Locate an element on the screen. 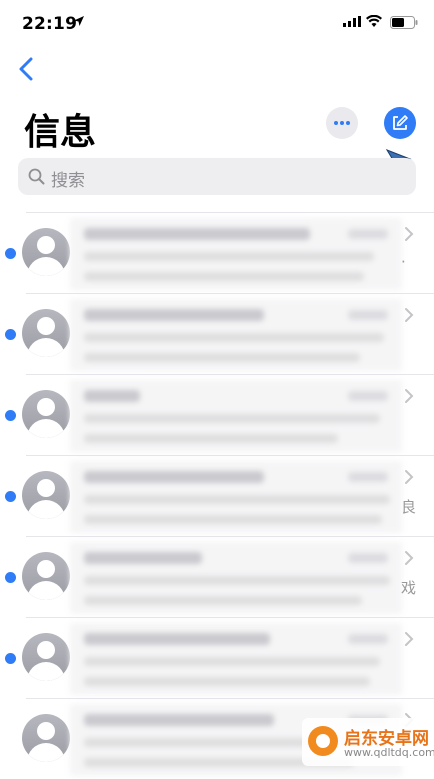  status-bar: 22:19 is located at coordinates (217, 22).